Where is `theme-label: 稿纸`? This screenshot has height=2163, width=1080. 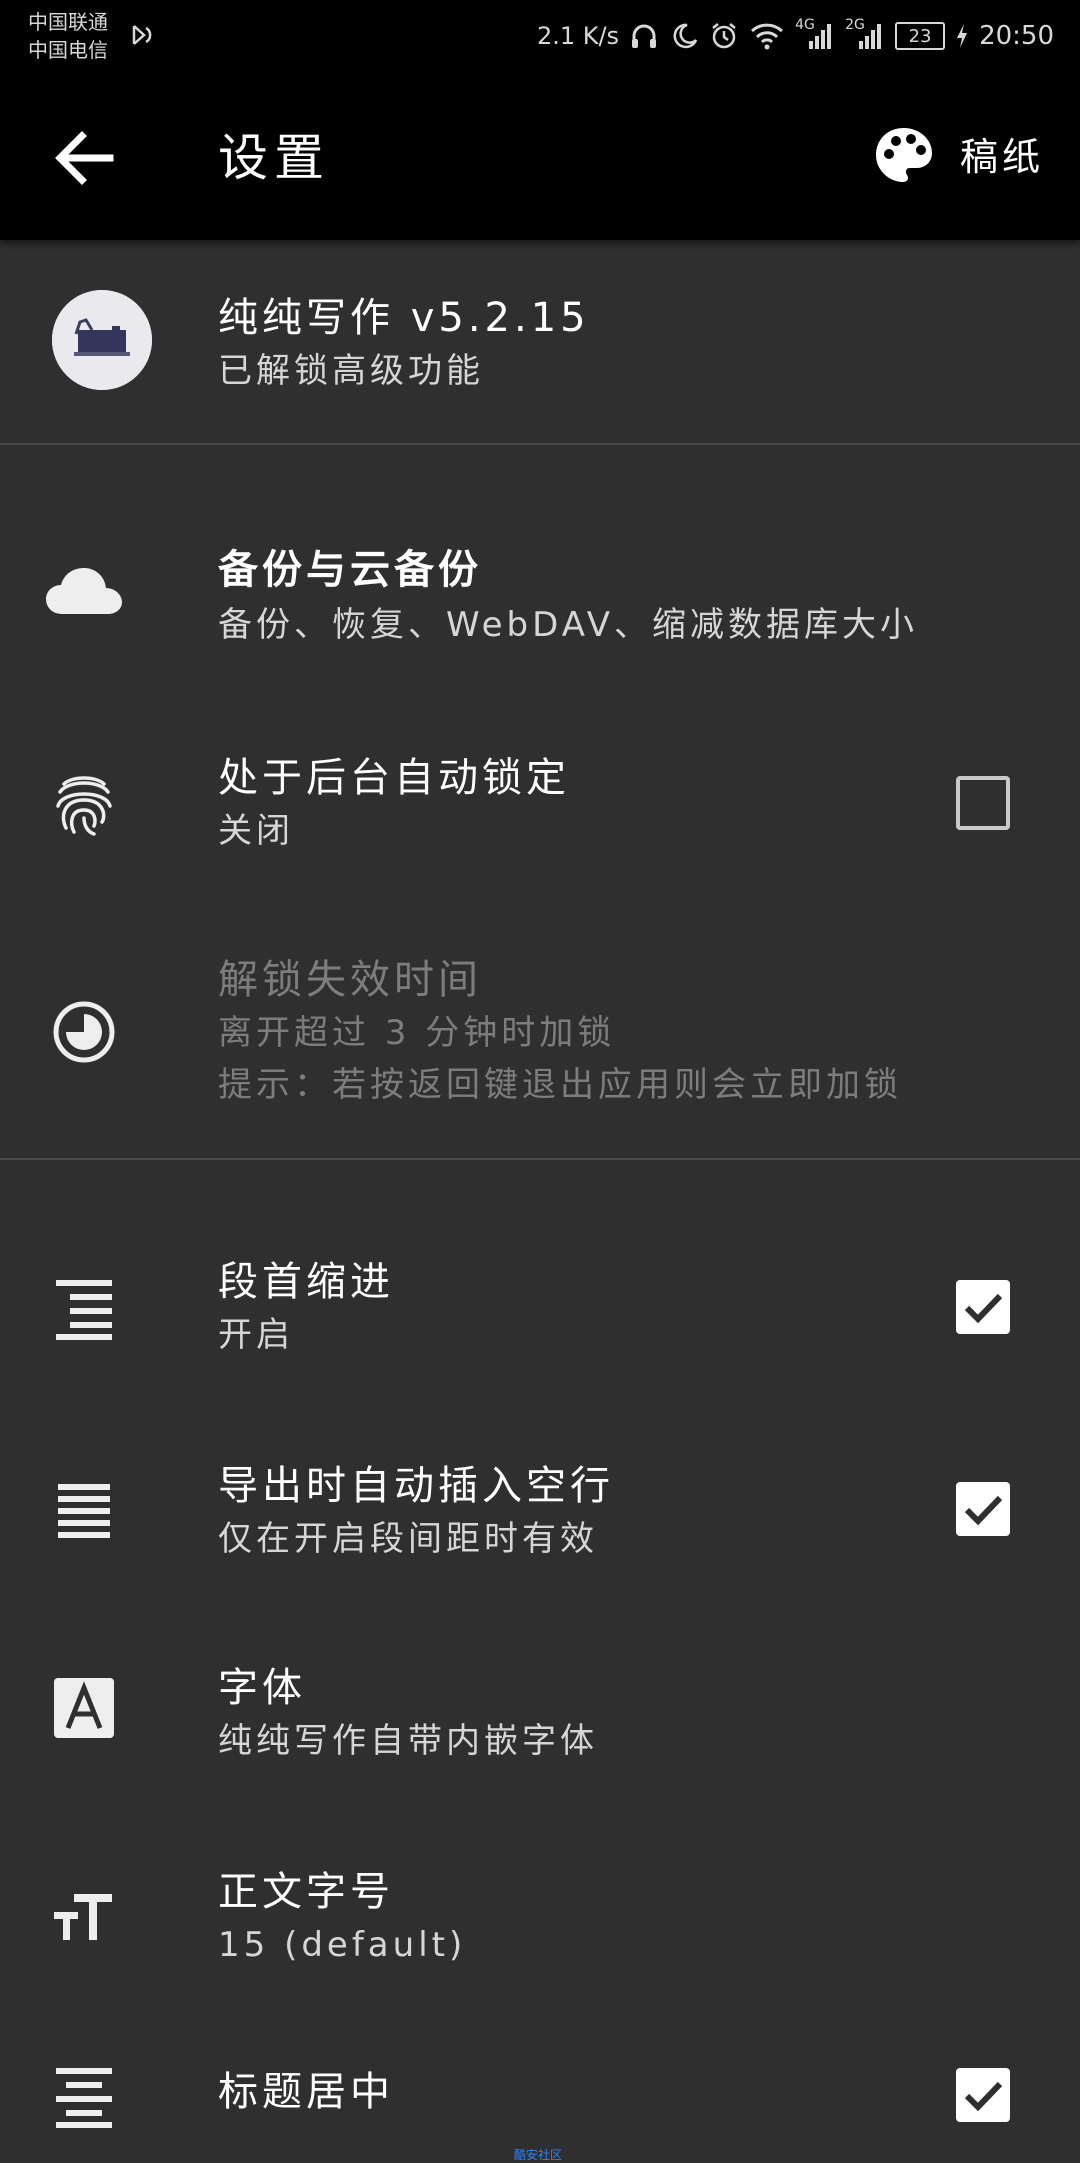
theme-label: 稿纸 is located at coordinates (1002, 157).